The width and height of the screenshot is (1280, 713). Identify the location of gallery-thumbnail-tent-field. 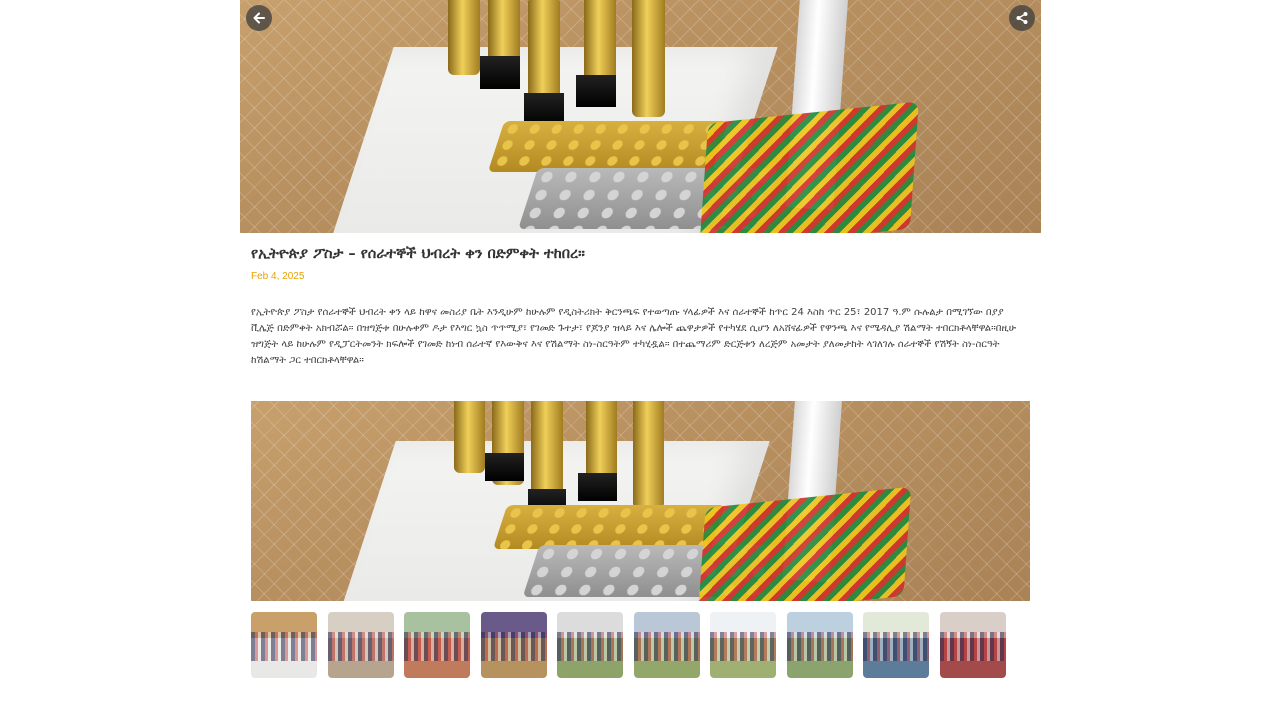
(743, 645).